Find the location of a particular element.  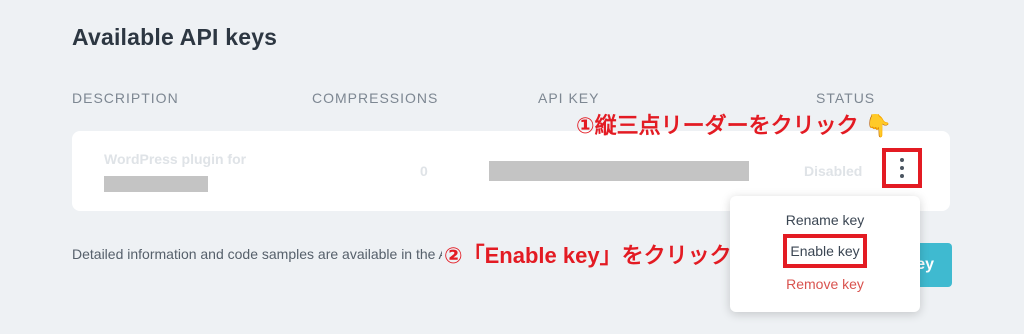

annotation-step2: ②「Enable key」をクリック 👉 is located at coordinates (605, 254).